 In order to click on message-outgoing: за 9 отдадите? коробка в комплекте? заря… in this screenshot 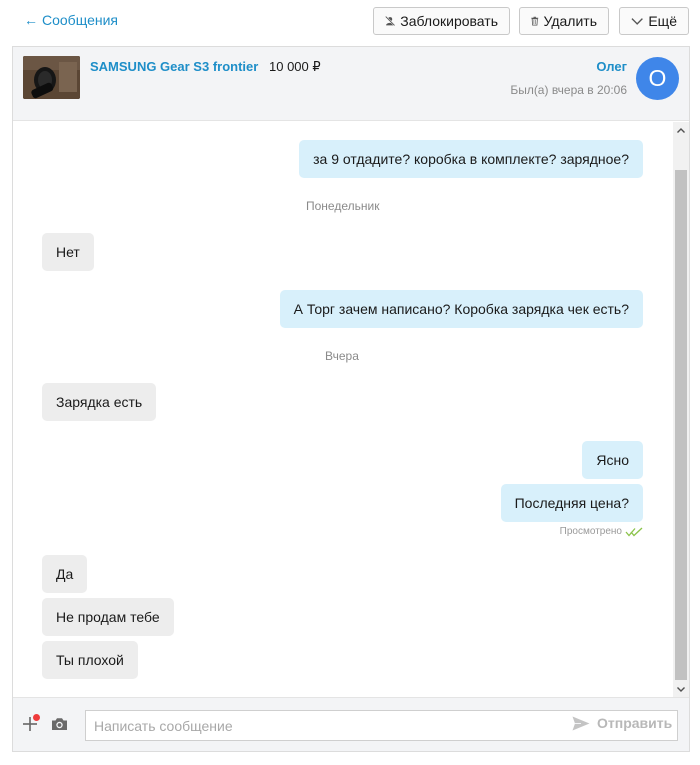, I will do `click(471, 159)`.